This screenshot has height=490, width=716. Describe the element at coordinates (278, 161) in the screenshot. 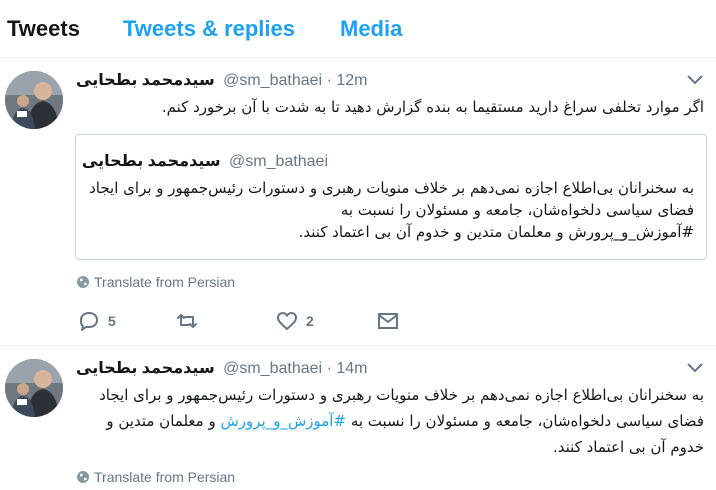

I see `quoted-author-handle: @sm_bathaei` at that location.